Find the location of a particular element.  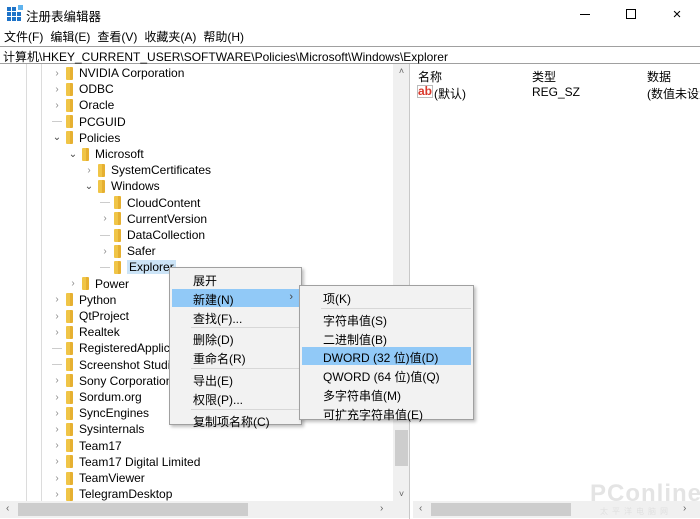

tree-item: › SyncEngines is located at coordinates (100, 413).